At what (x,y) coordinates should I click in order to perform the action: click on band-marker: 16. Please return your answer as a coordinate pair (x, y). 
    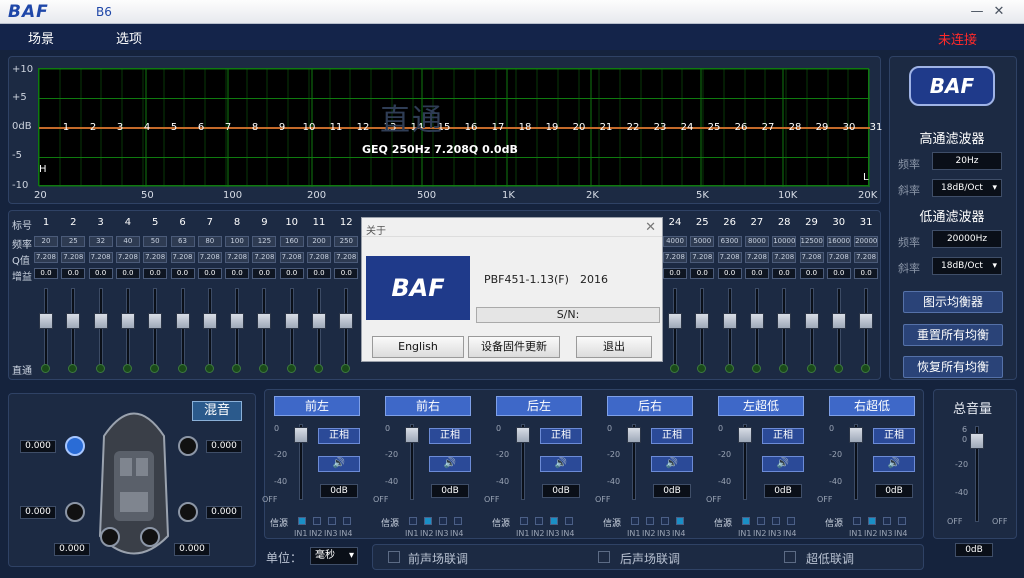
    Looking at the image, I should click on (471, 127).